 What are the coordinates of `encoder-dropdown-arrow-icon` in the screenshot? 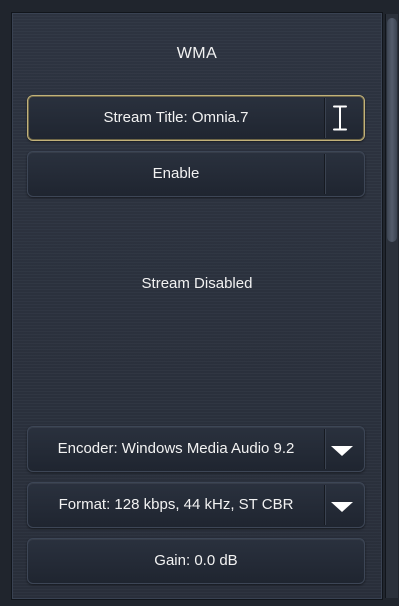 It's located at (342, 451).